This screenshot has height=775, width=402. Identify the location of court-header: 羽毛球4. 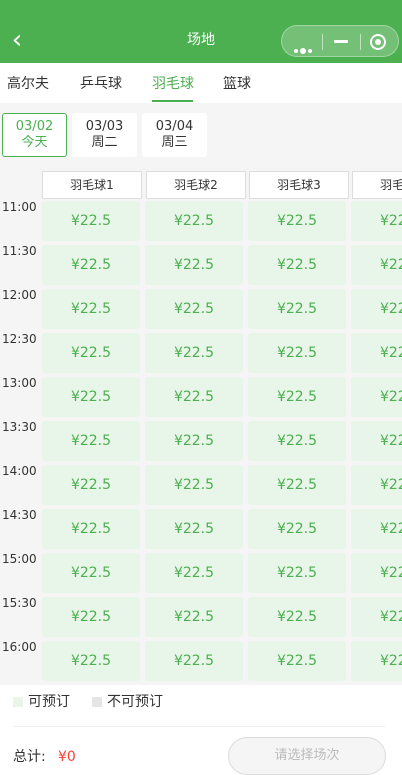
(377, 185).